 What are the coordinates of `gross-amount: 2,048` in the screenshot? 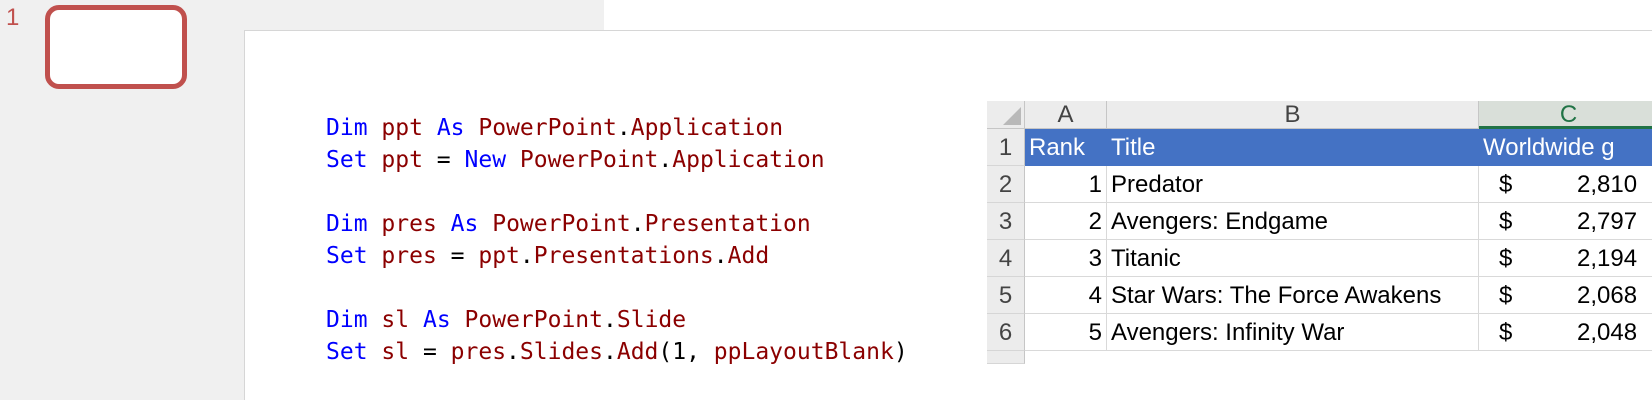 It's located at (1607, 332).